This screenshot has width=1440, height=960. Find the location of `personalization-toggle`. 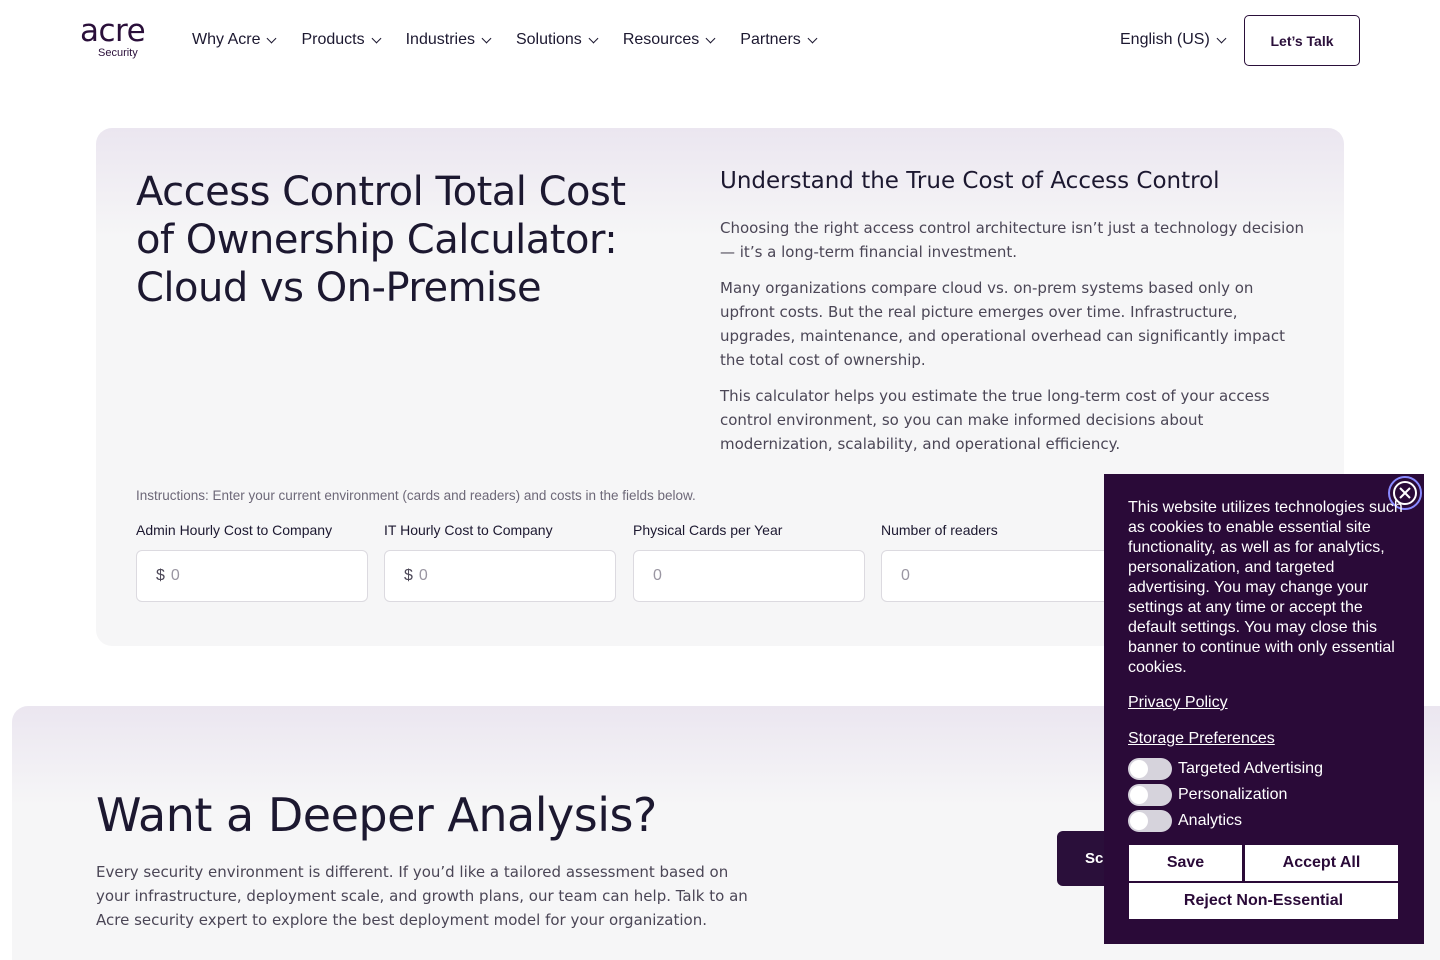

personalization-toggle is located at coordinates (1150, 795).